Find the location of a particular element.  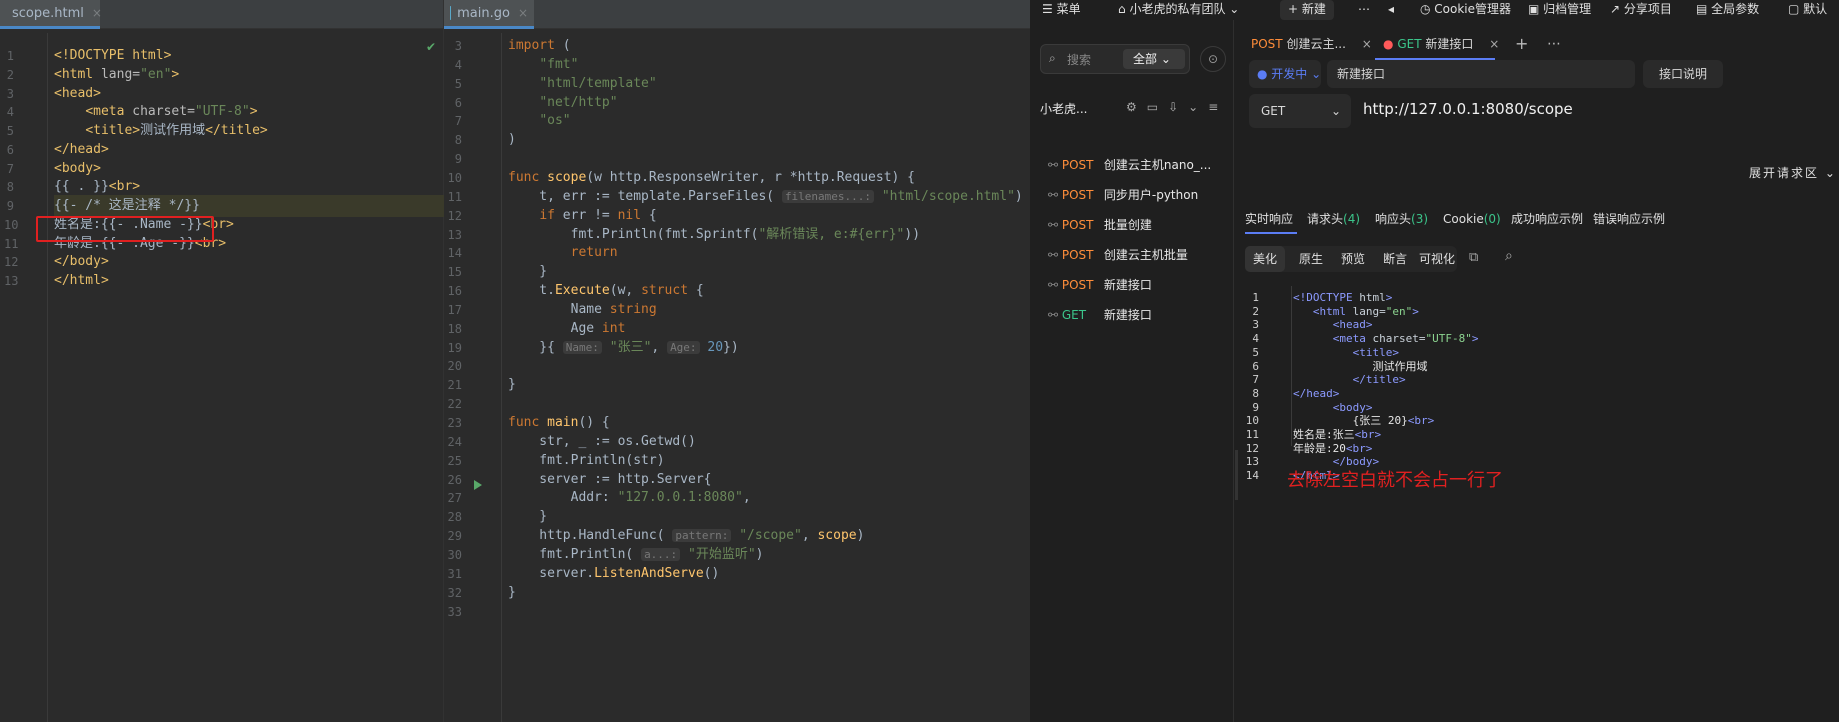

scope-filter-select: 全部 ⌄ is located at coordinates (1154, 59).